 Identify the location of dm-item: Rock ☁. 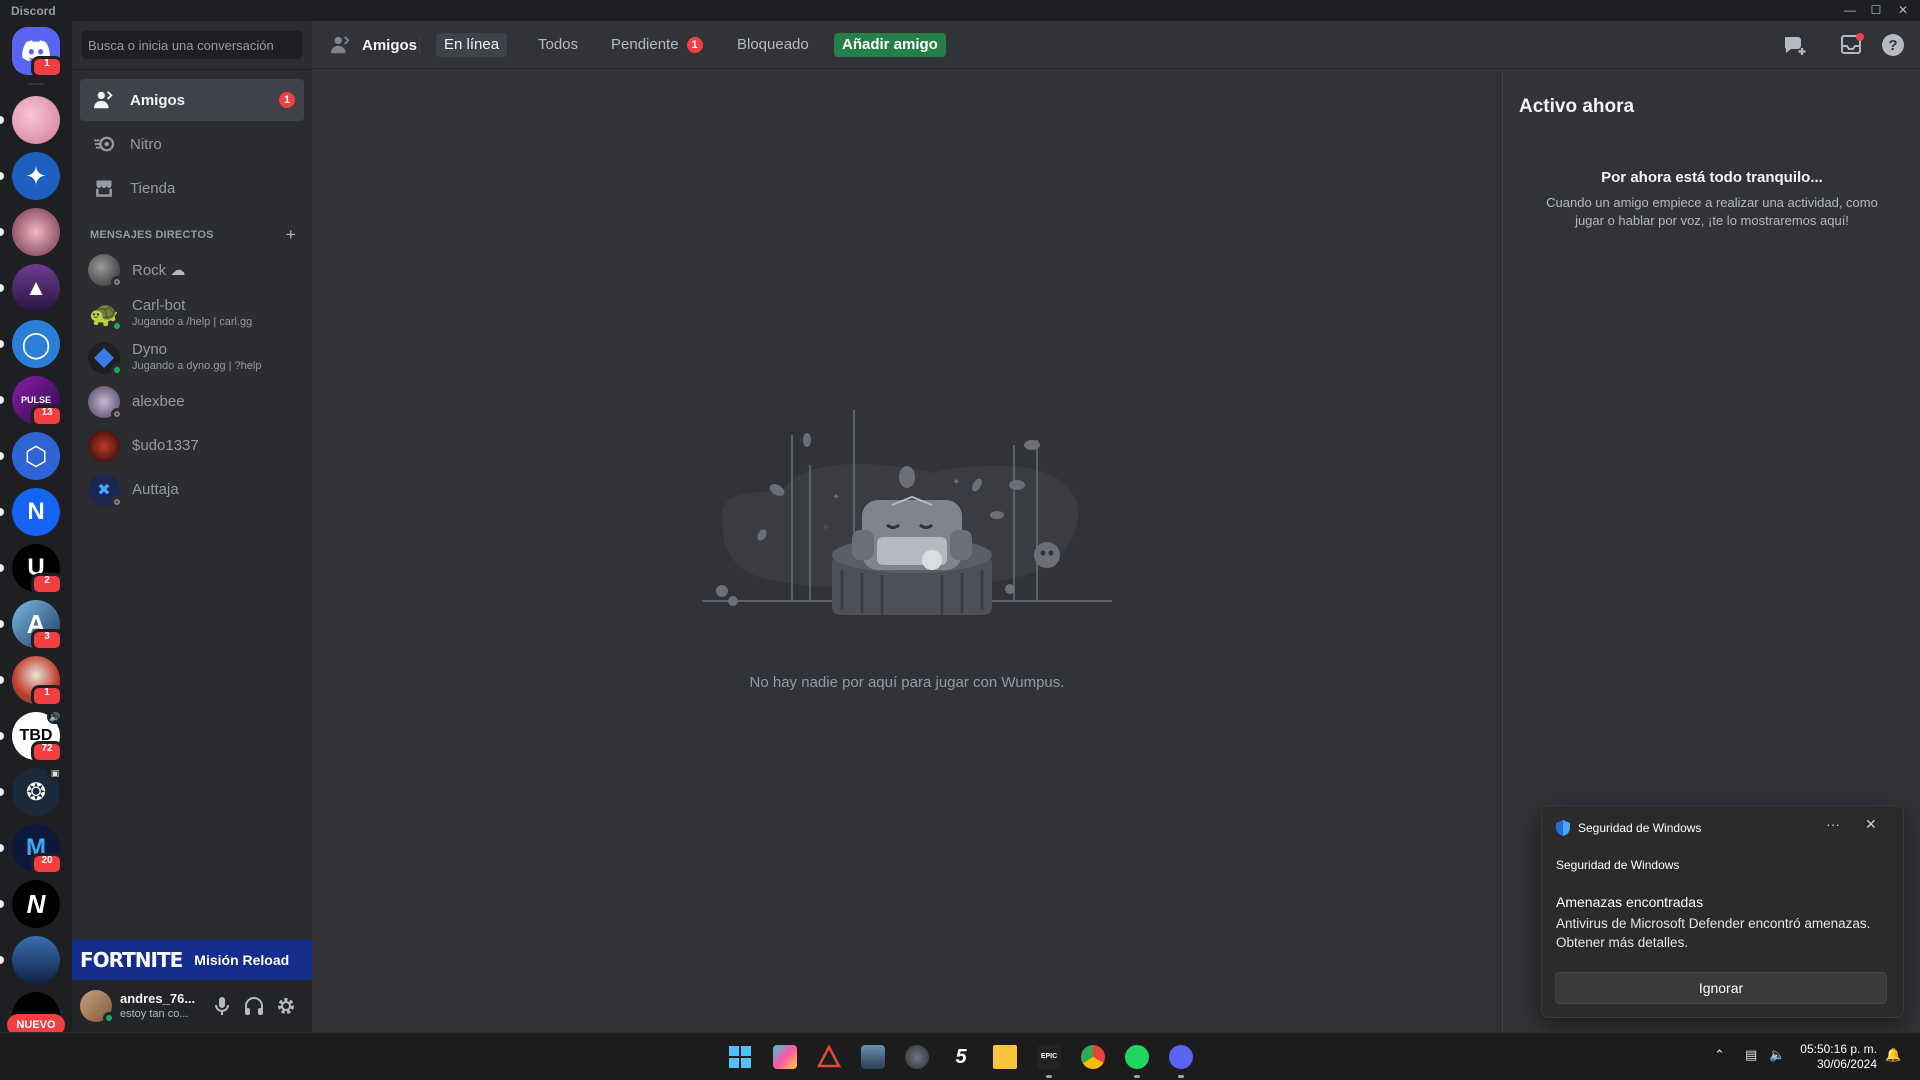
(192, 270).